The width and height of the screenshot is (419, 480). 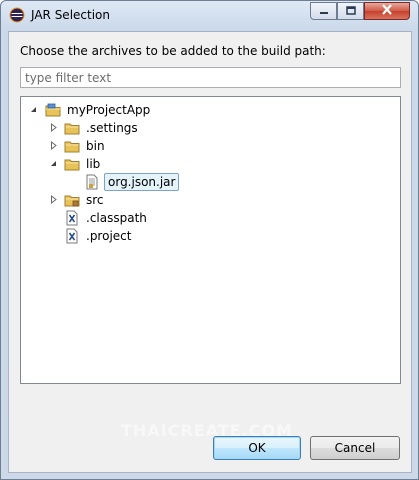 What do you see at coordinates (109, 110) in the screenshot?
I see `tree-node-label: myProjectApp` at bounding box center [109, 110].